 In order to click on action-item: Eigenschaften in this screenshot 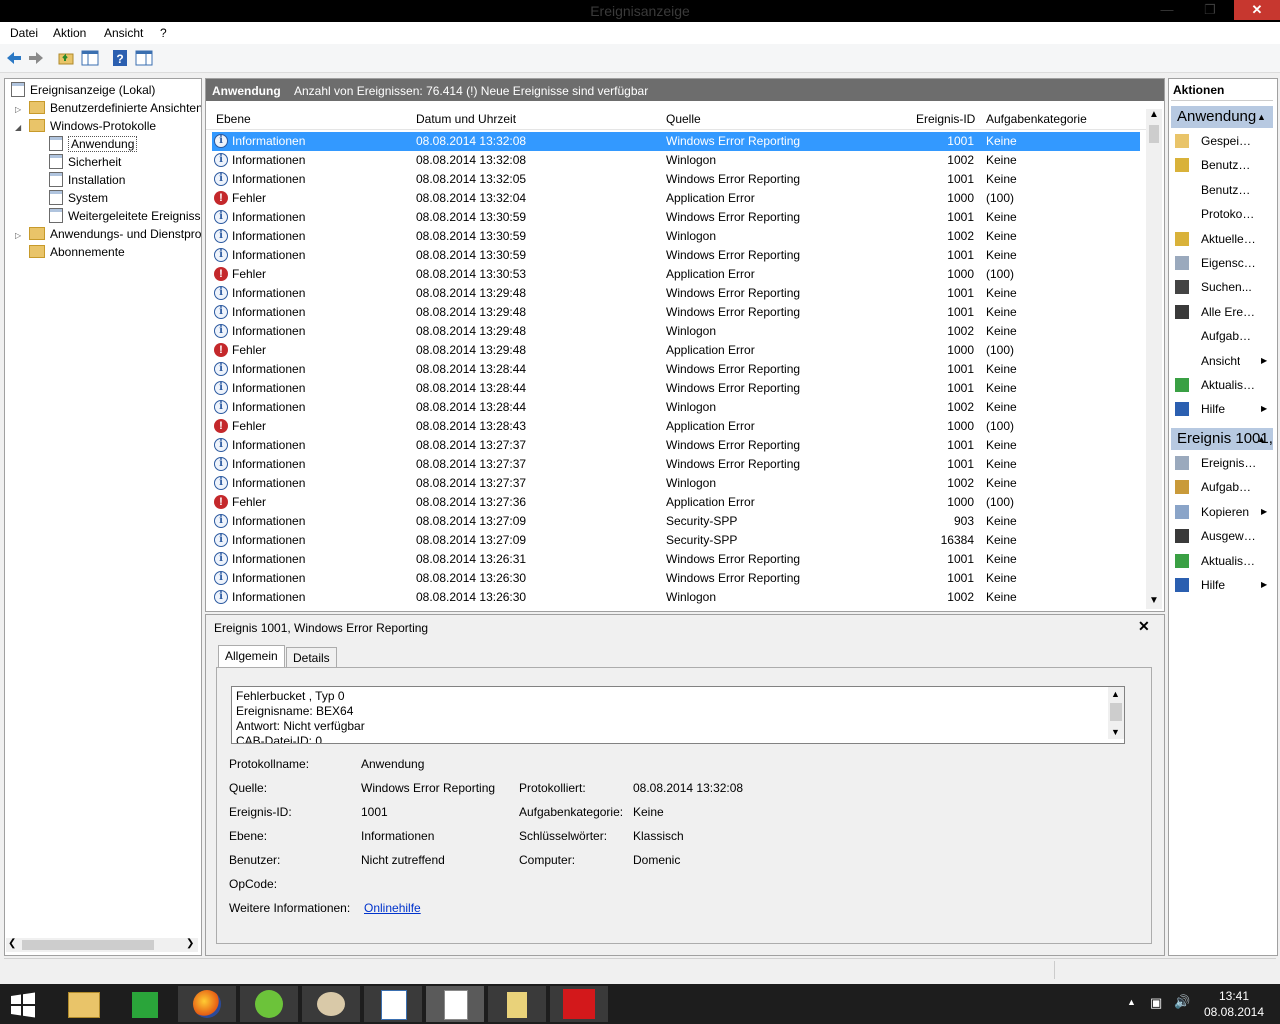, I will do `click(1223, 263)`.